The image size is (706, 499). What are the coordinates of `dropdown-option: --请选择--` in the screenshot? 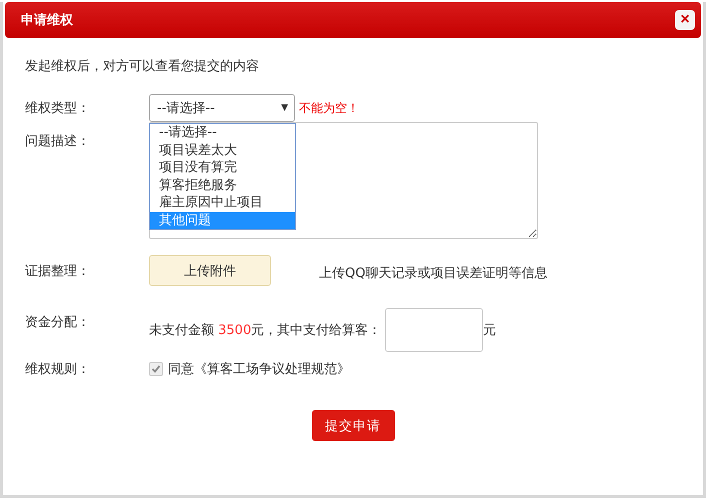 It's located at (222, 133).